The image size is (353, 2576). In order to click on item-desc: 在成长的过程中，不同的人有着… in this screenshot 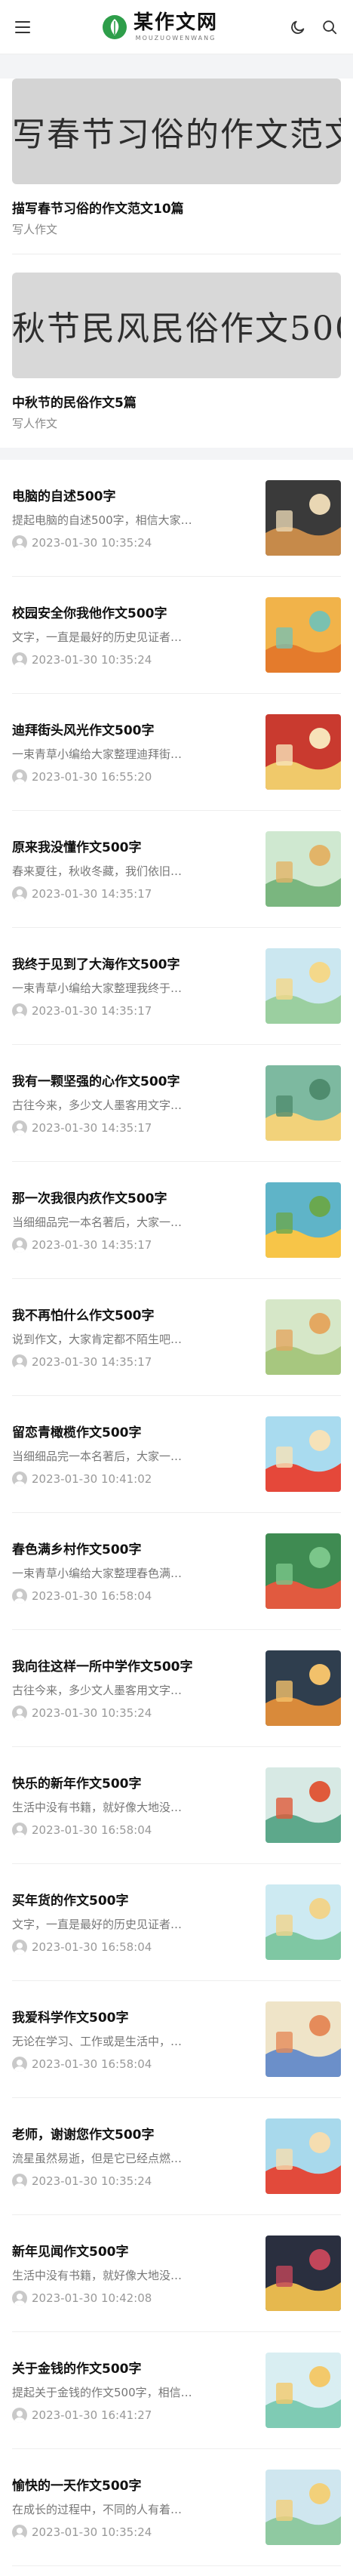, I will do `click(98, 2509)`.